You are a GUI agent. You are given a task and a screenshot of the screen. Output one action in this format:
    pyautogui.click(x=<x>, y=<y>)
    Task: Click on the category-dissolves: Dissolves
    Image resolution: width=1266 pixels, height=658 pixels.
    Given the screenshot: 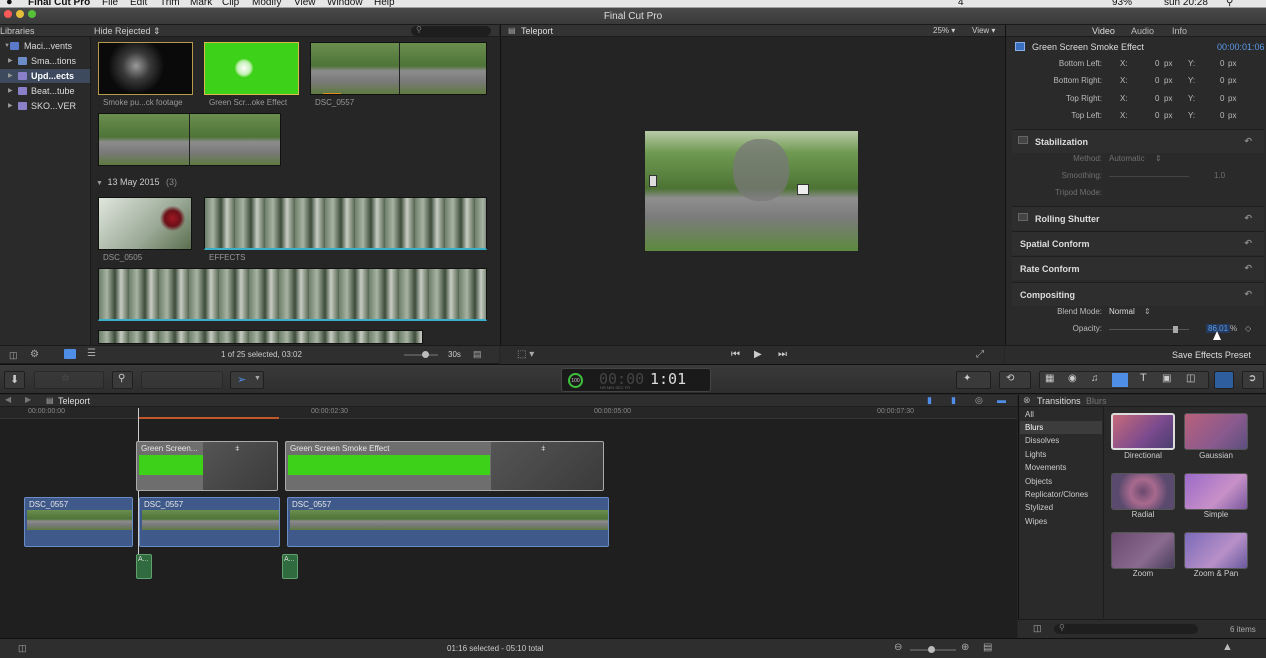 What is the action you would take?
    pyautogui.click(x=1061, y=440)
    